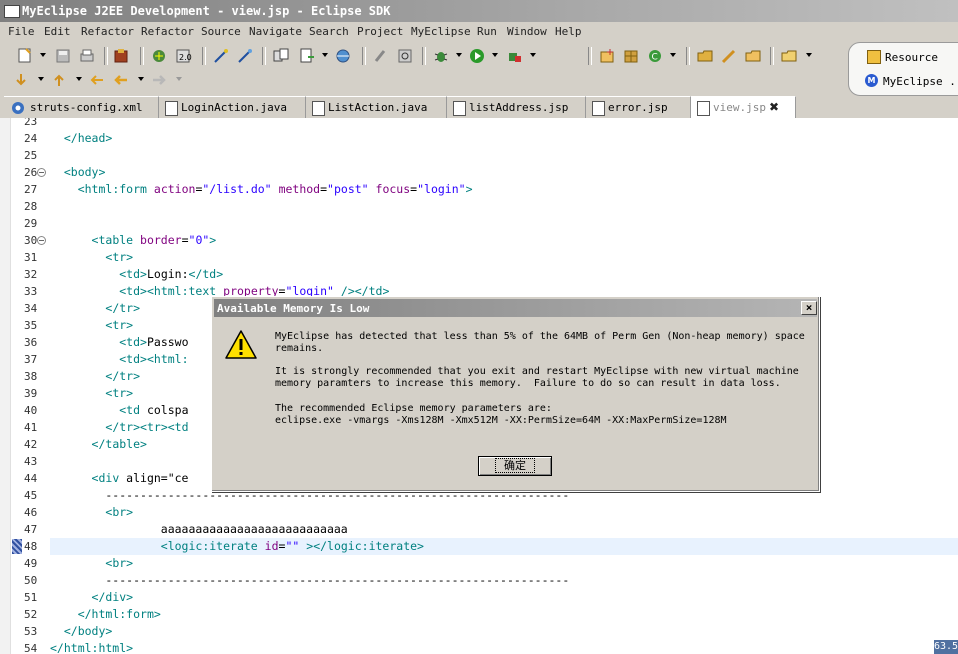  Describe the element at coordinates (159, 56) in the screenshot. I see `server-icon` at that location.